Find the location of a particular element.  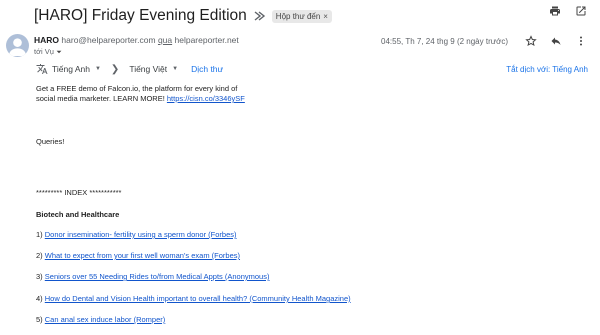

open-in-new-window-icon is located at coordinates (581, 11).